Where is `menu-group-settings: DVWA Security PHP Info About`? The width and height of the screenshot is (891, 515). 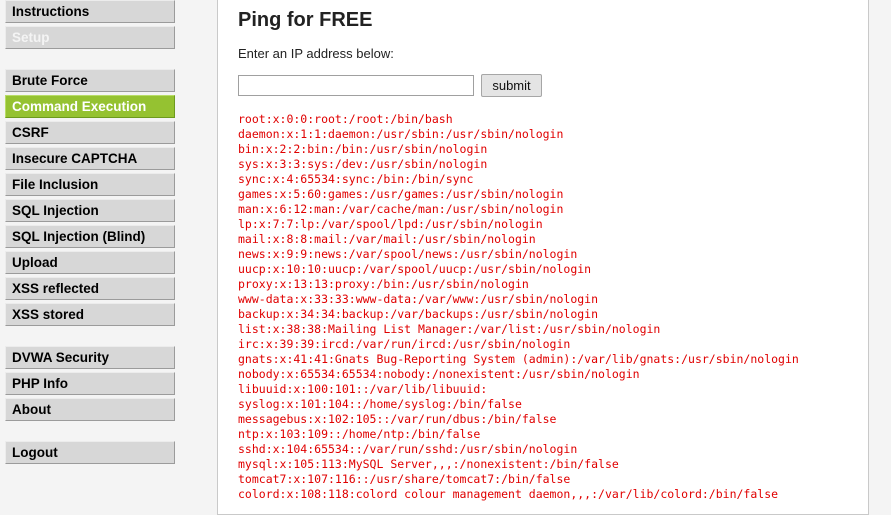 menu-group-settings: DVWA Security PHP Info About is located at coordinates (90, 383).